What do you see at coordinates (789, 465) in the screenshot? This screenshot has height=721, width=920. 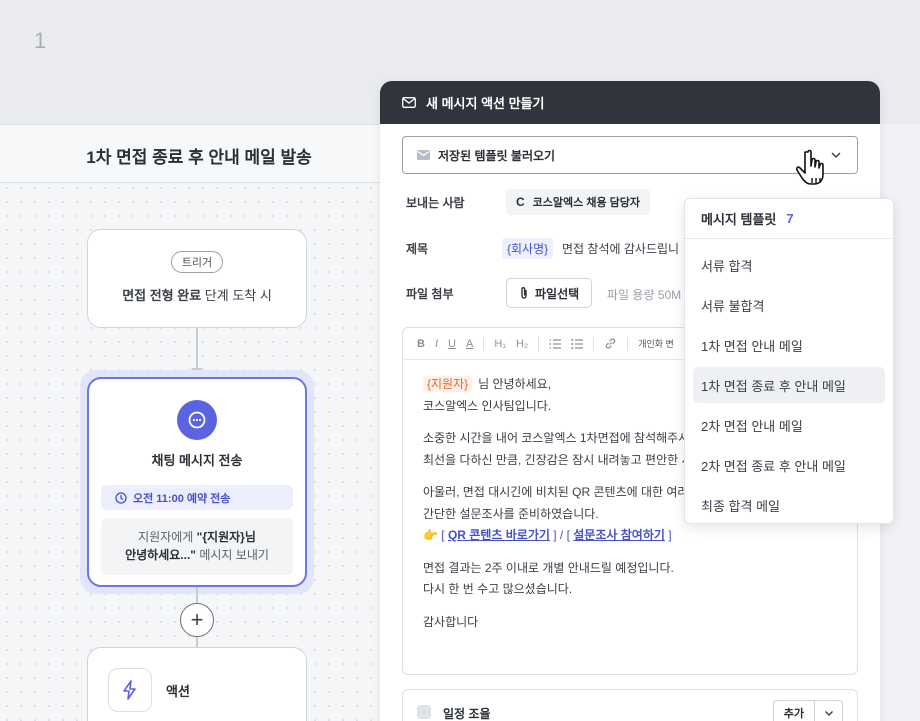 I see `template-option: 2차 면접 종료 후 안내 메일` at bounding box center [789, 465].